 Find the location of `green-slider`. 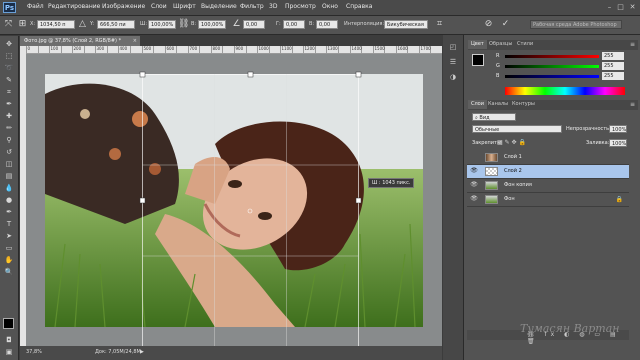

green-slider is located at coordinates (552, 66).